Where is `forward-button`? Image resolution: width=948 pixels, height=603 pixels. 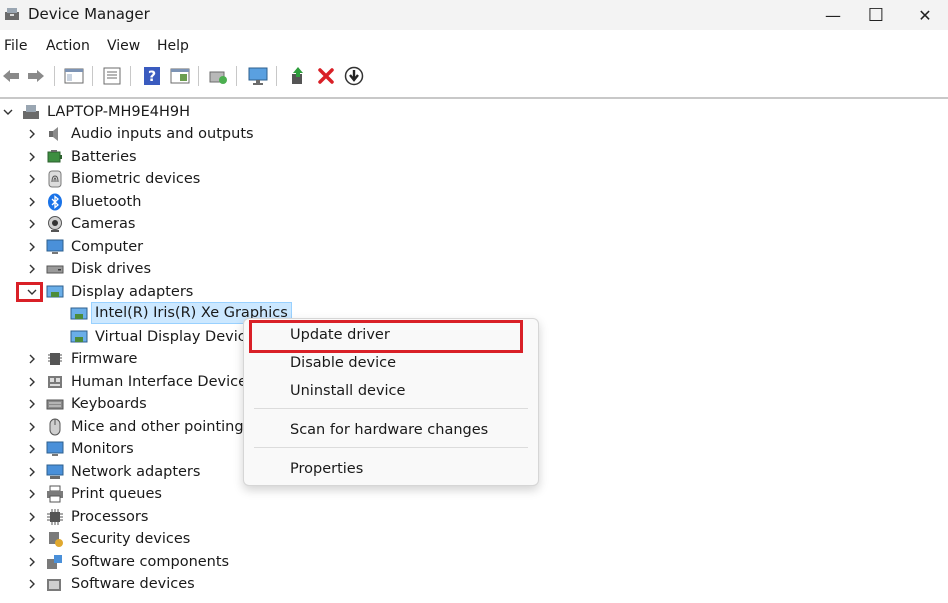
forward-button is located at coordinates (36, 76).